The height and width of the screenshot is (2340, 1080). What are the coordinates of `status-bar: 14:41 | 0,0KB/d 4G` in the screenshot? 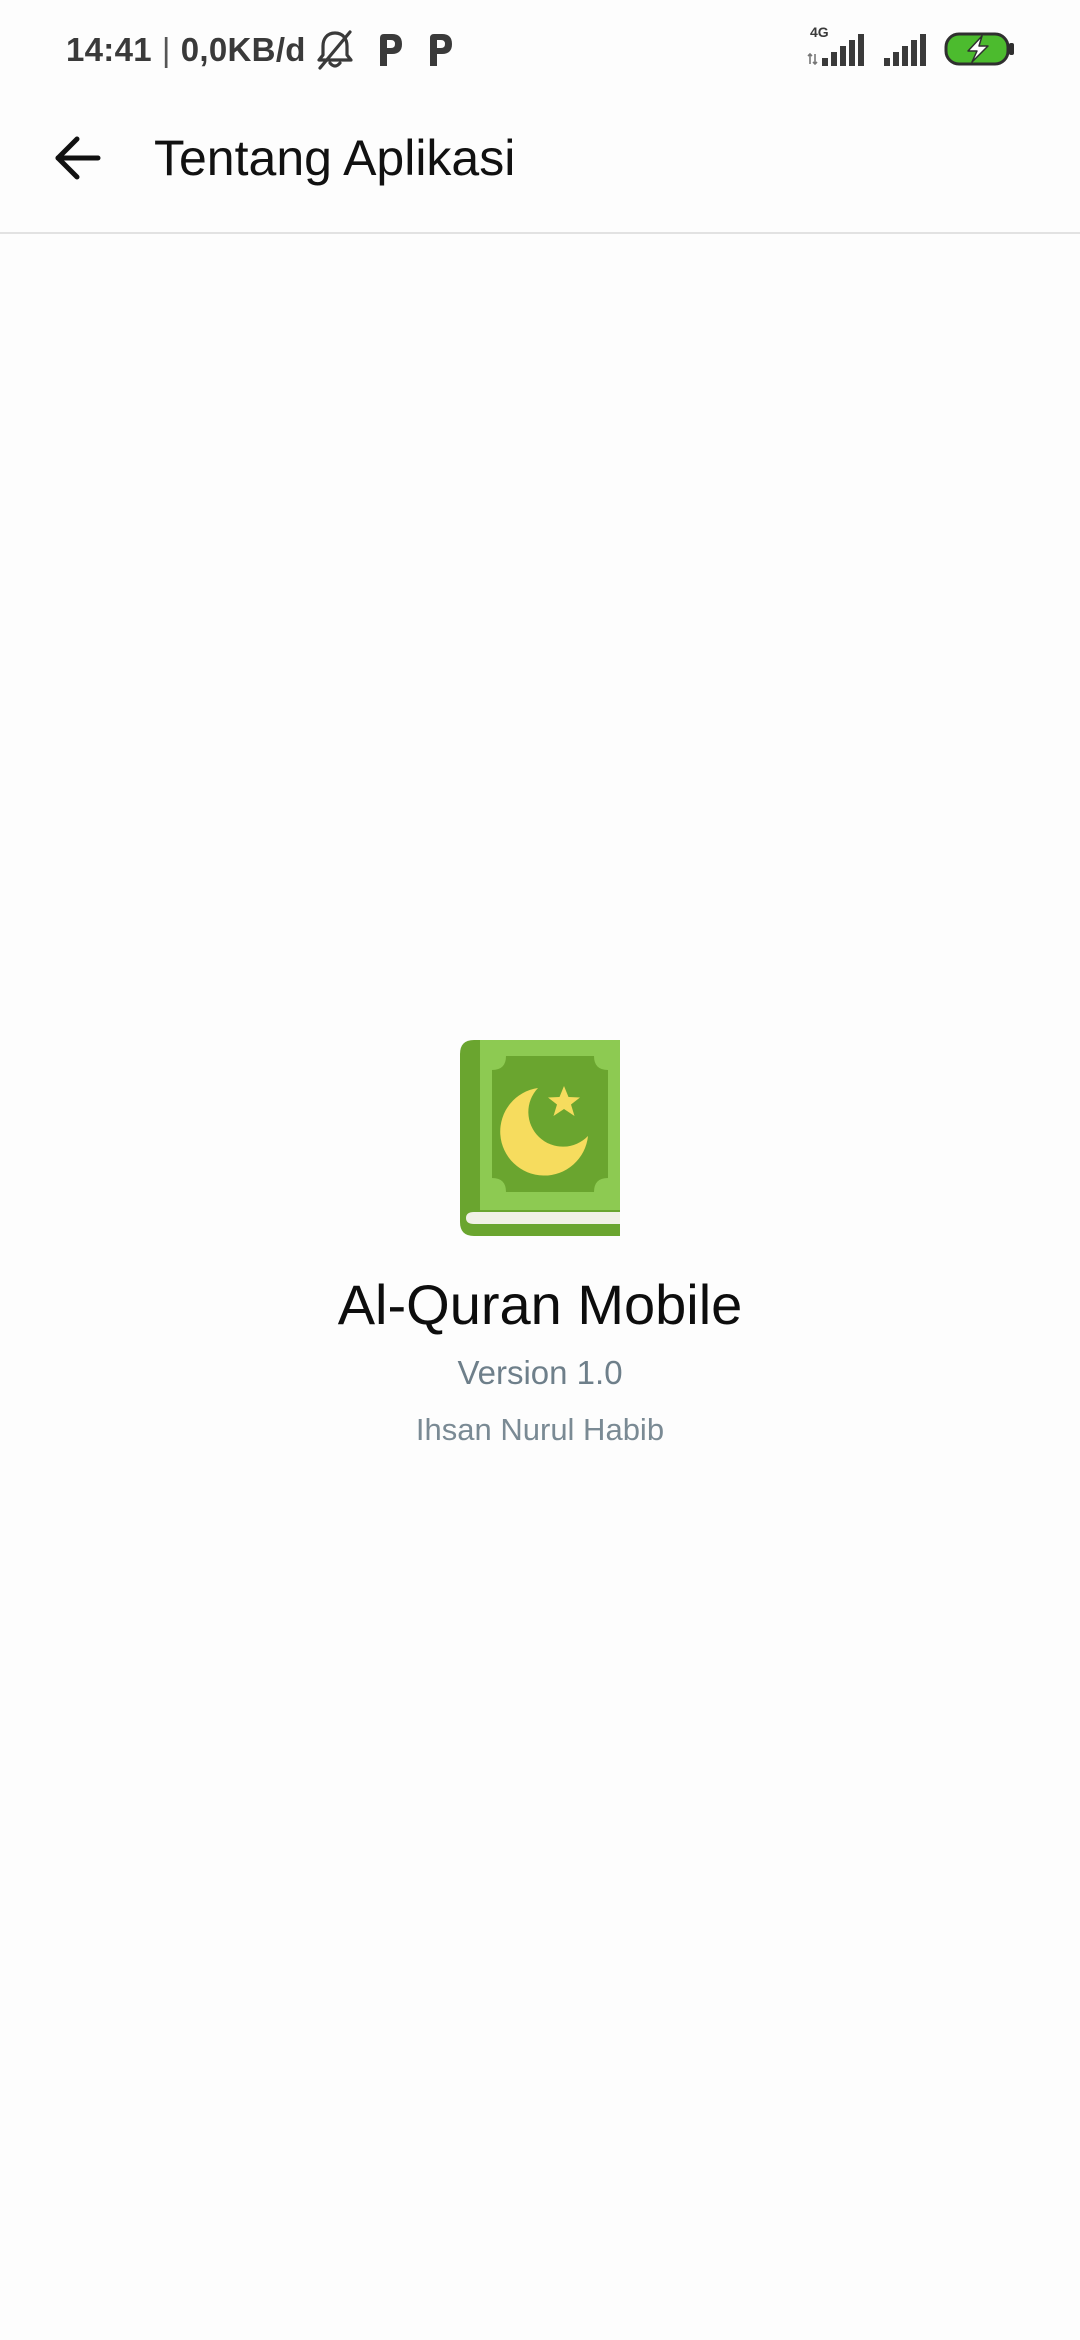 It's located at (540, 50).